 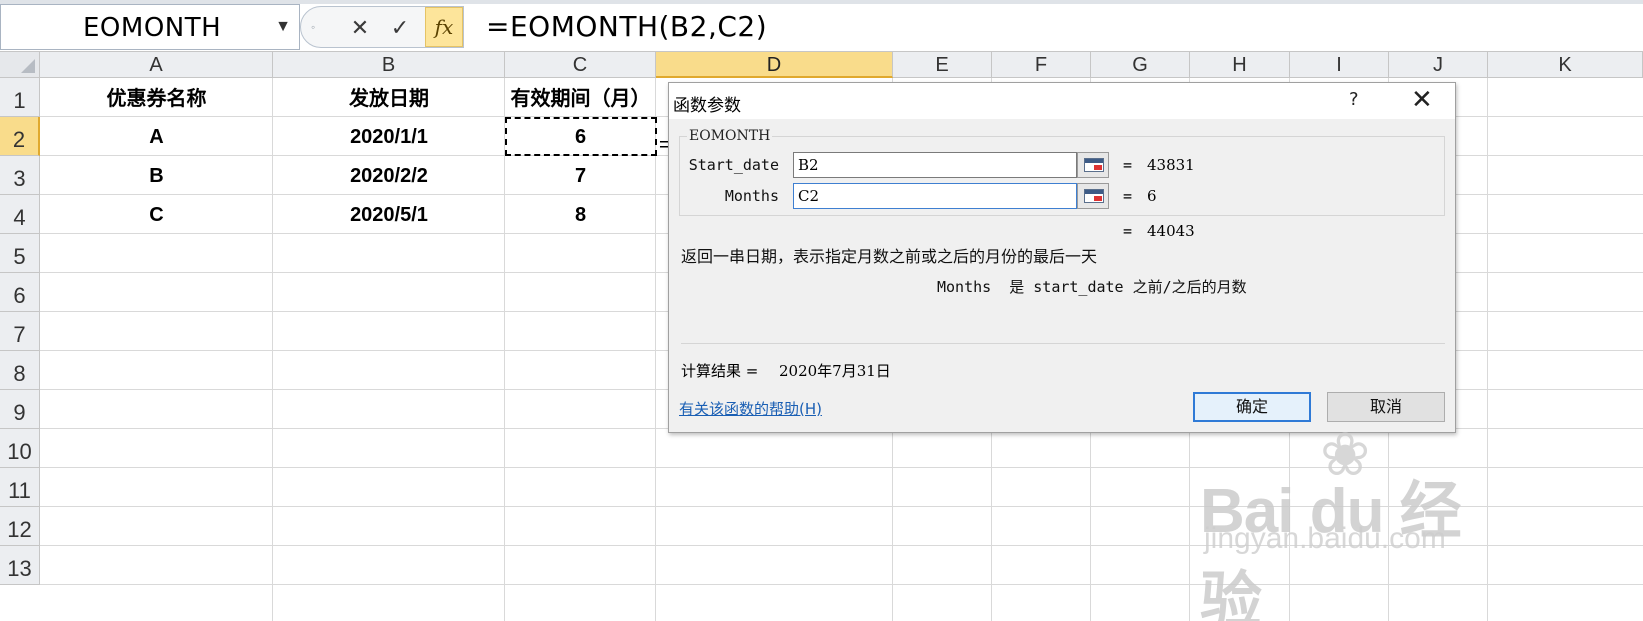 I want to click on watermark-url: jingyan.baidu.com, so click(x=1325, y=538).